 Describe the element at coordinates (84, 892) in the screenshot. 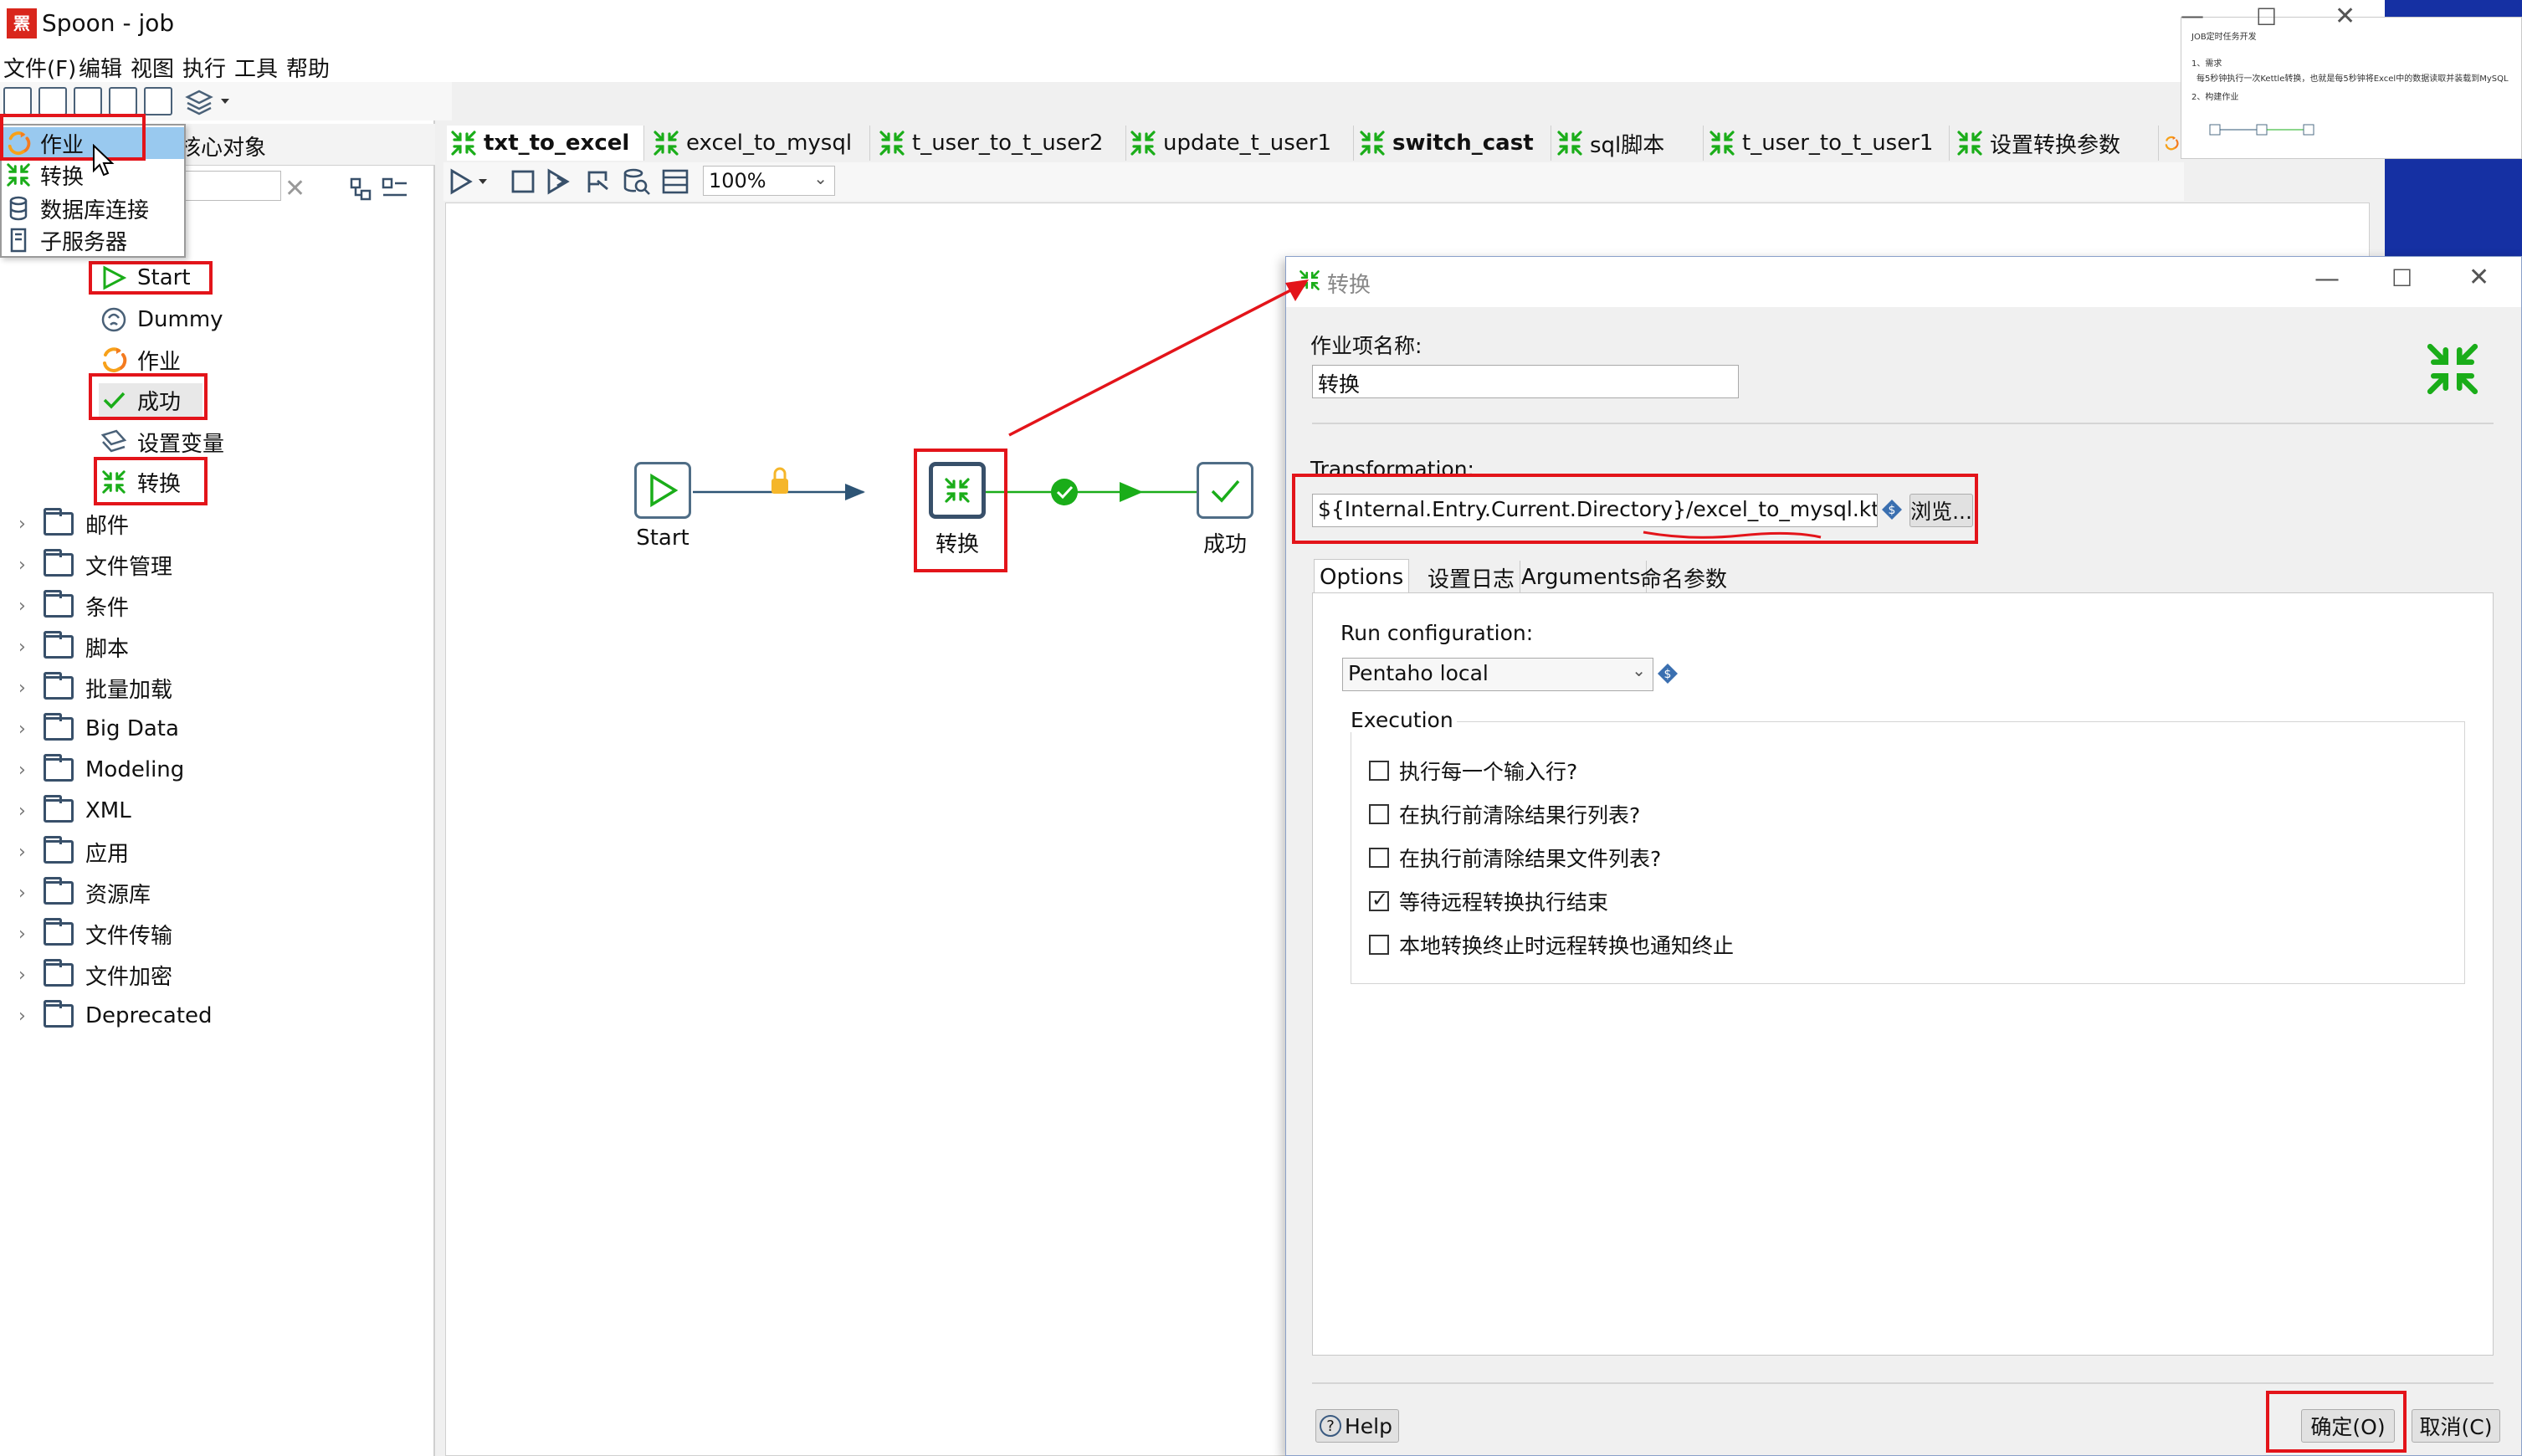

I see `folder-repository: › 资源库` at that location.